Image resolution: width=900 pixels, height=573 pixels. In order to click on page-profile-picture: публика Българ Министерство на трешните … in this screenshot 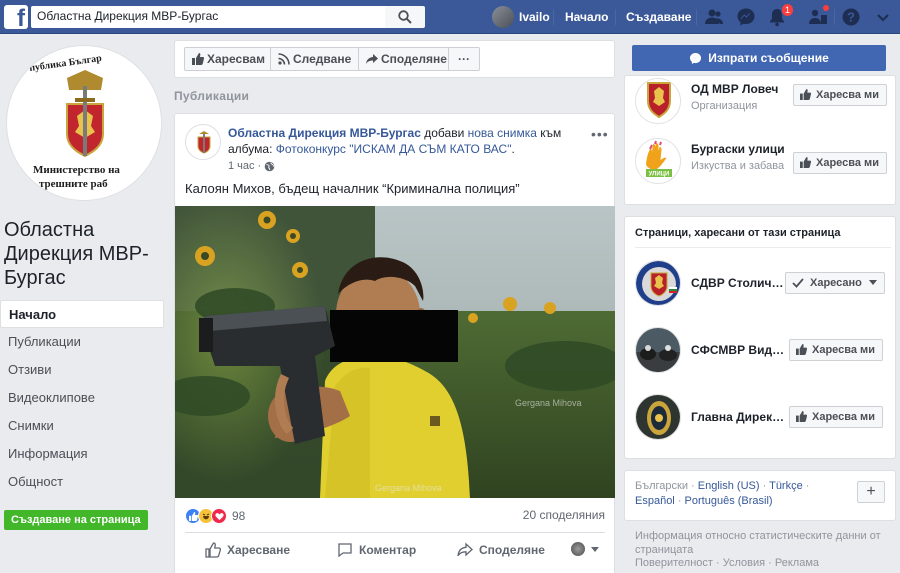, I will do `click(84, 123)`.